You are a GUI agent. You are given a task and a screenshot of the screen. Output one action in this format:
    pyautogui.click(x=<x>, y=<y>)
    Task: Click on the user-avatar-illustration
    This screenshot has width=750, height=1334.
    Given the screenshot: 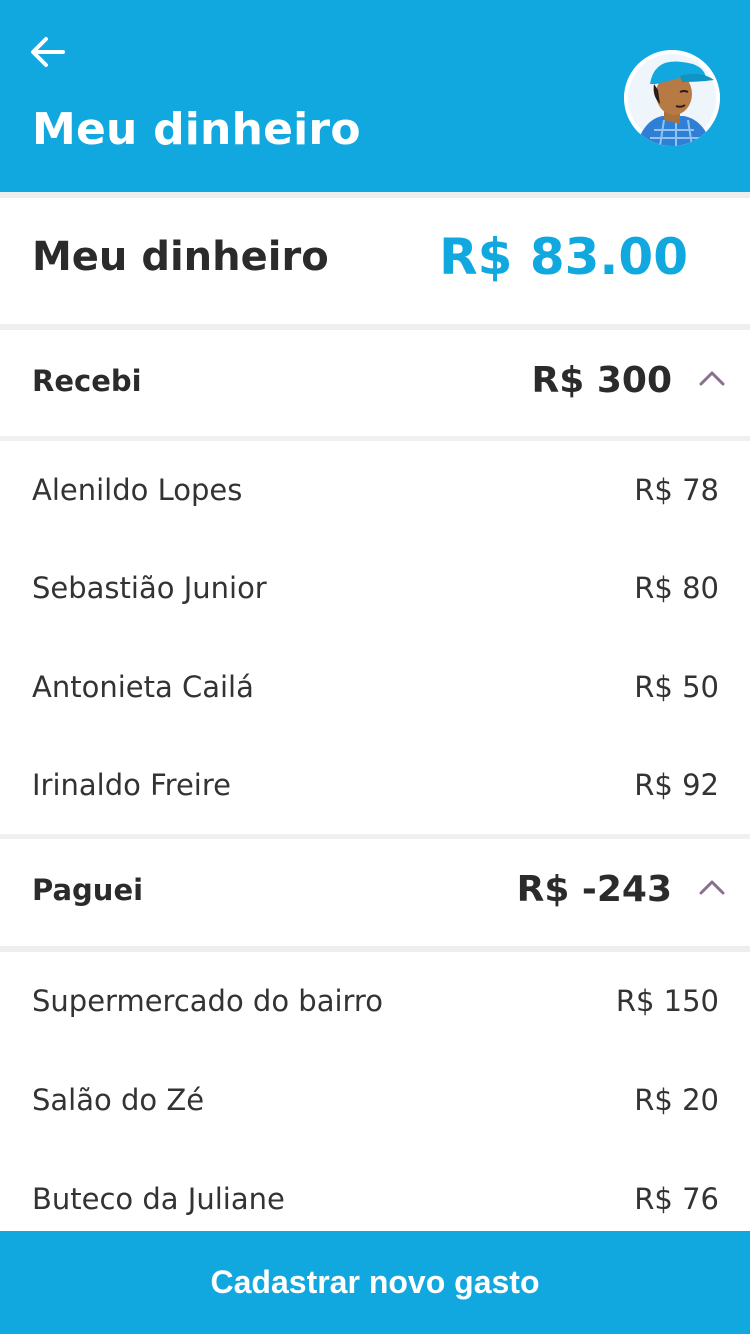 What is the action you would take?
    pyautogui.click(x=672, y=98)
    